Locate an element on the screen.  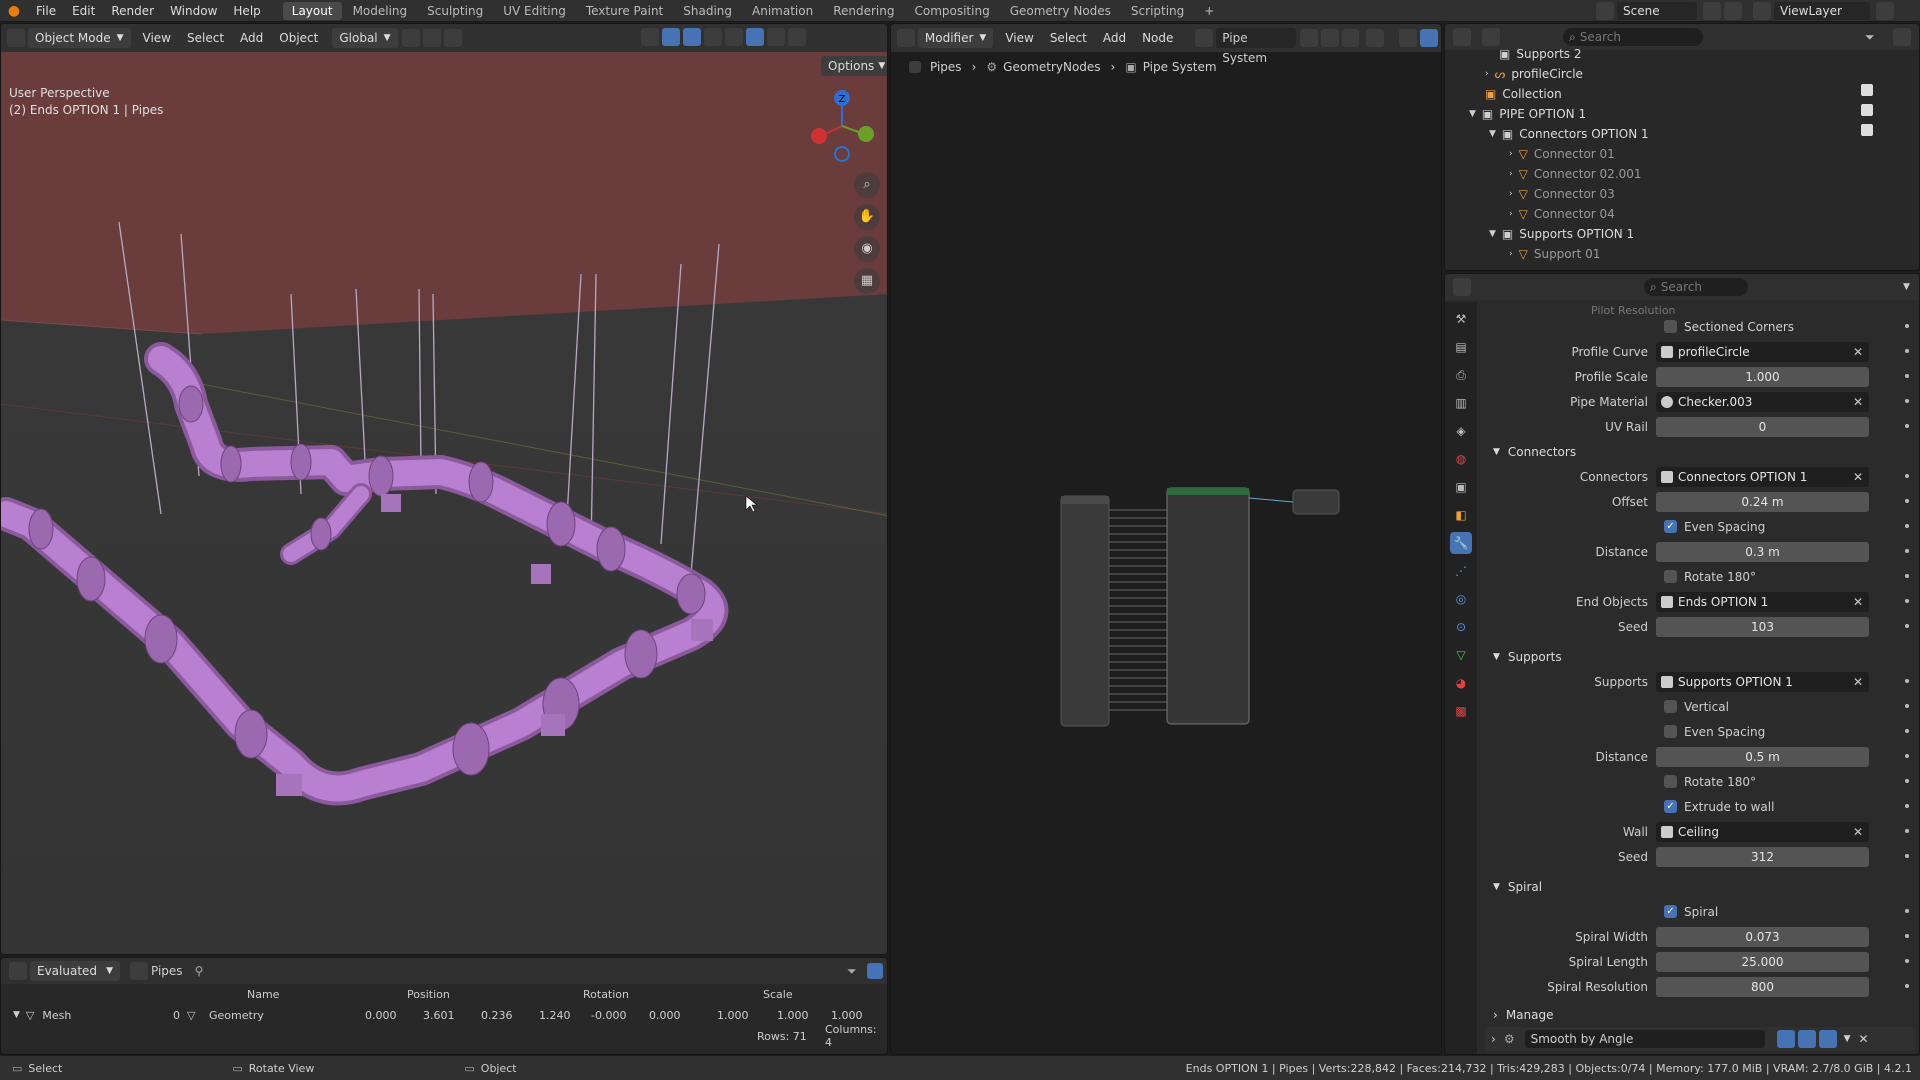
outliner-row: ▼ ▣ Supports OPTION 1 is located at coordinates (1682, 234).